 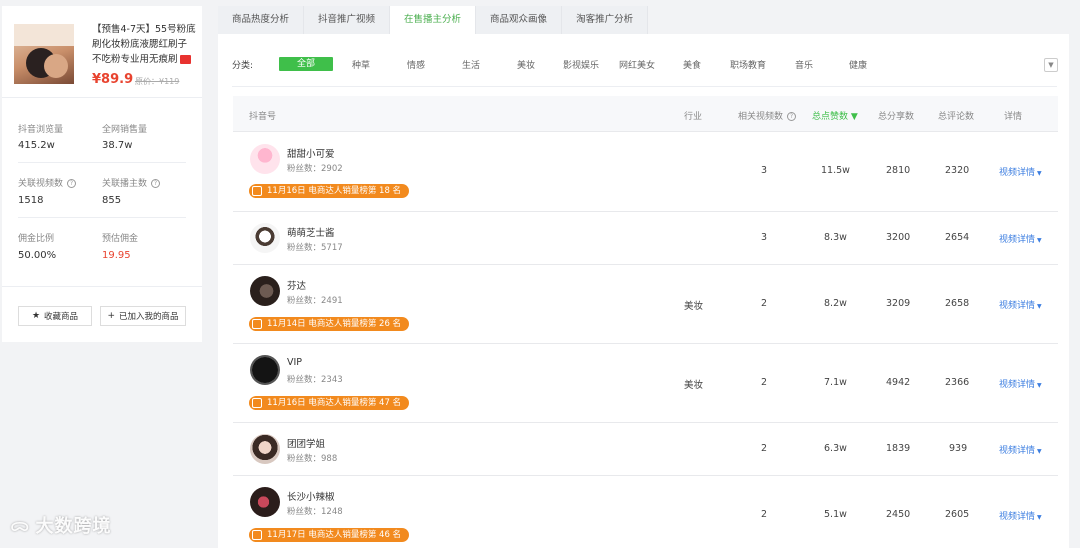 I want to click on anchor-nick: 团团学姐, so click(x=306, y=443).